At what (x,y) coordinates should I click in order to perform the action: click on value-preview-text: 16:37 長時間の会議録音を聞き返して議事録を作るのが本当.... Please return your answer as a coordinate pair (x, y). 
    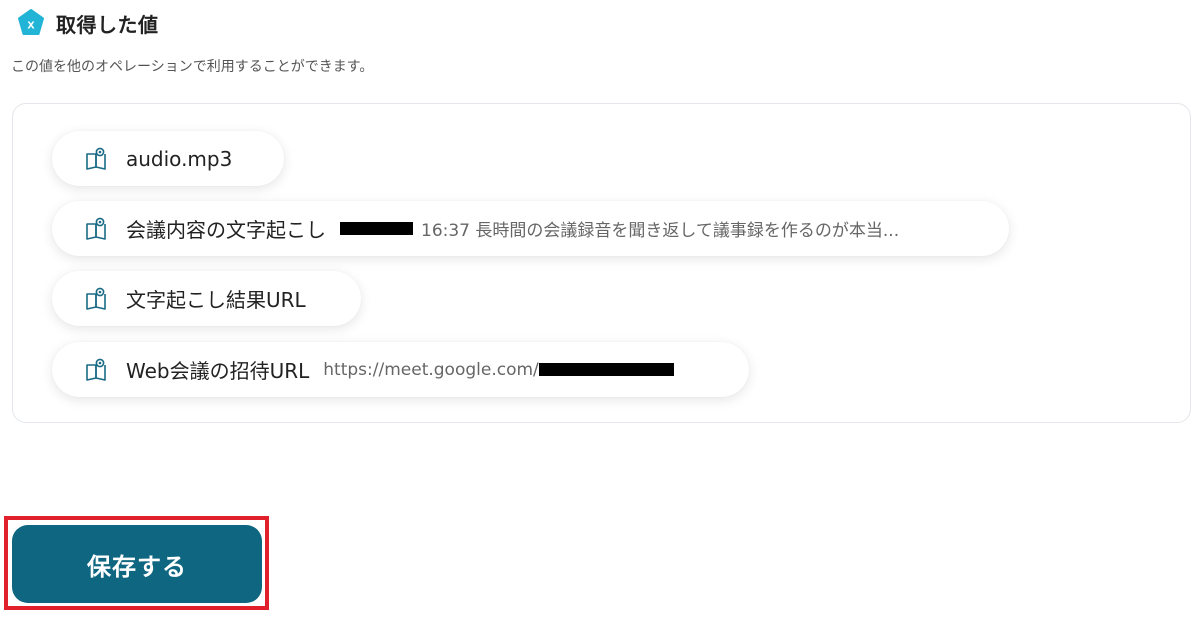
    Looking at the image, I should click on (660, 231).